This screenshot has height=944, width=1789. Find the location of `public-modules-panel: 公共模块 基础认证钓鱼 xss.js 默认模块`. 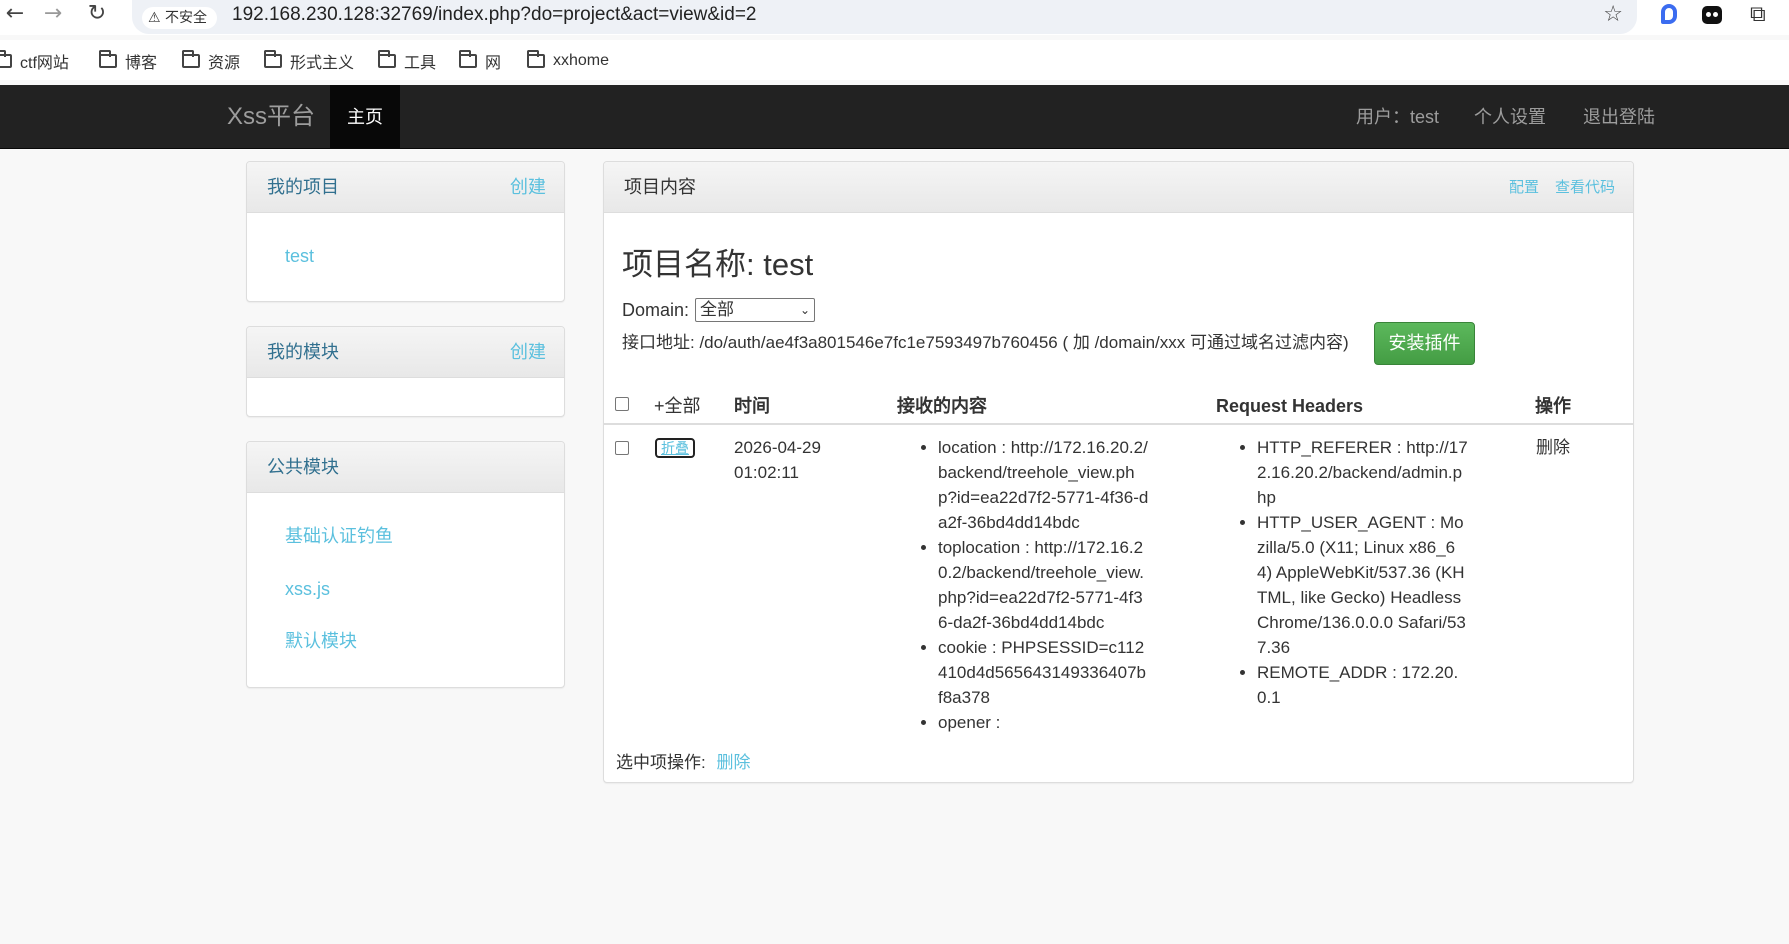

public-modules-panel: 公共模块 基础认证钓鱼 xss.js 默认模块 is located at coordinates (405, 564).